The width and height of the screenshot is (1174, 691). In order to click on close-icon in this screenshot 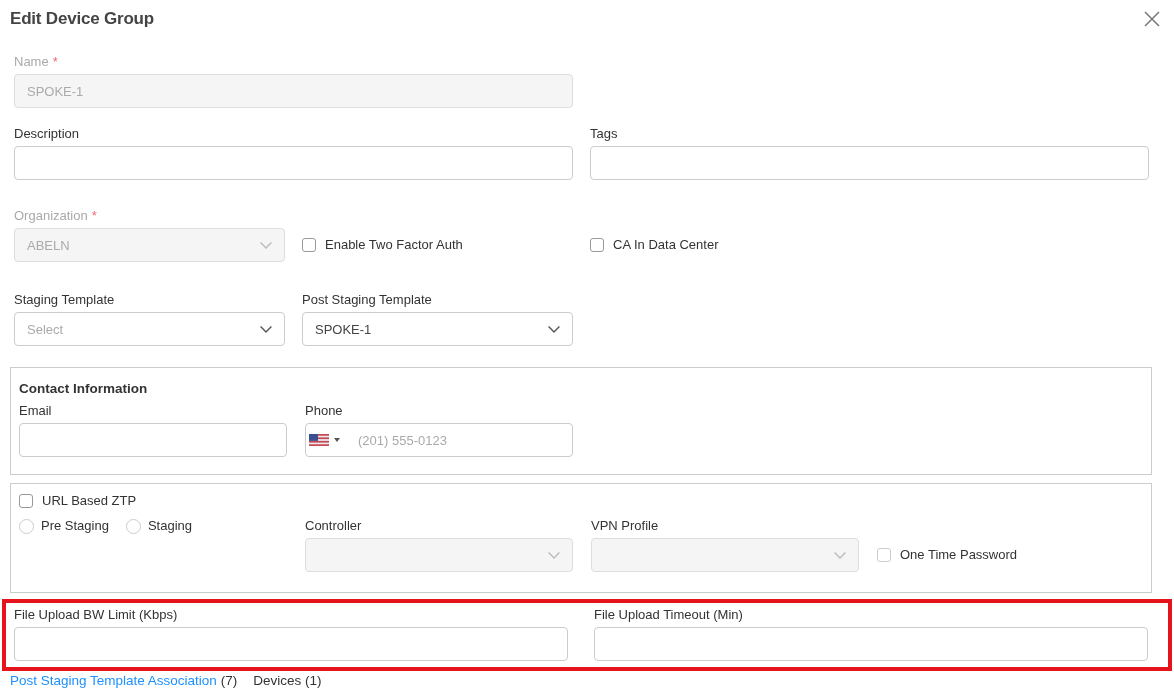, I will do `click(1152, 19)`.